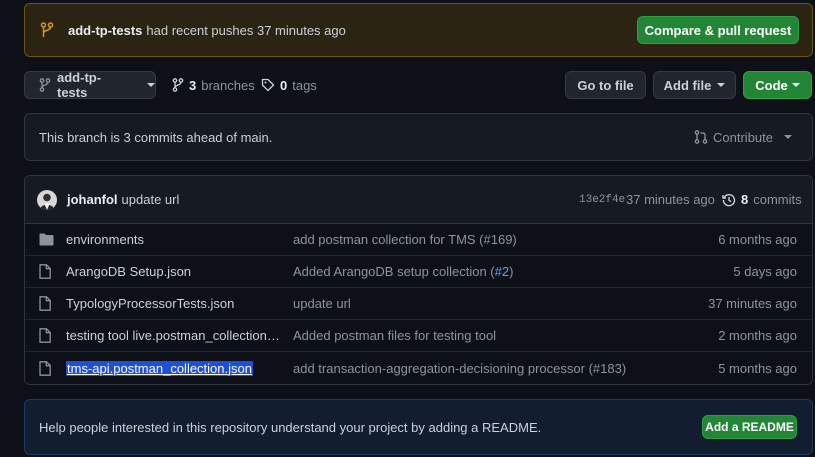 This screenshot has height=457, width=815. I want to click on file-commit-message-text: Added ArangoDB setup collection (, so click(394, 271).